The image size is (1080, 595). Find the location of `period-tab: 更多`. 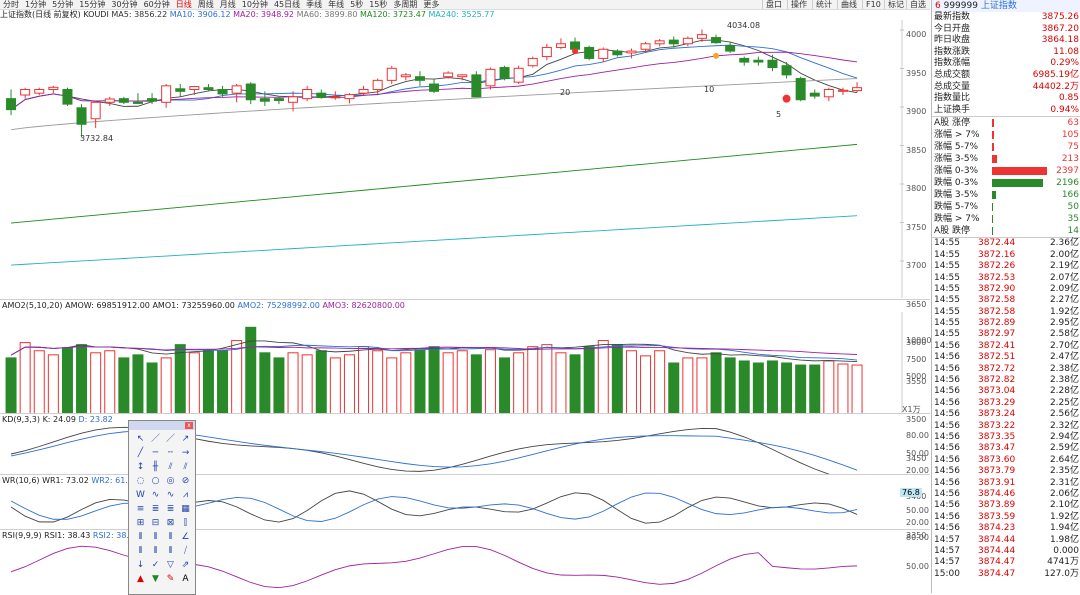

period-tab: 更多 is located at coordinates (431, 4).